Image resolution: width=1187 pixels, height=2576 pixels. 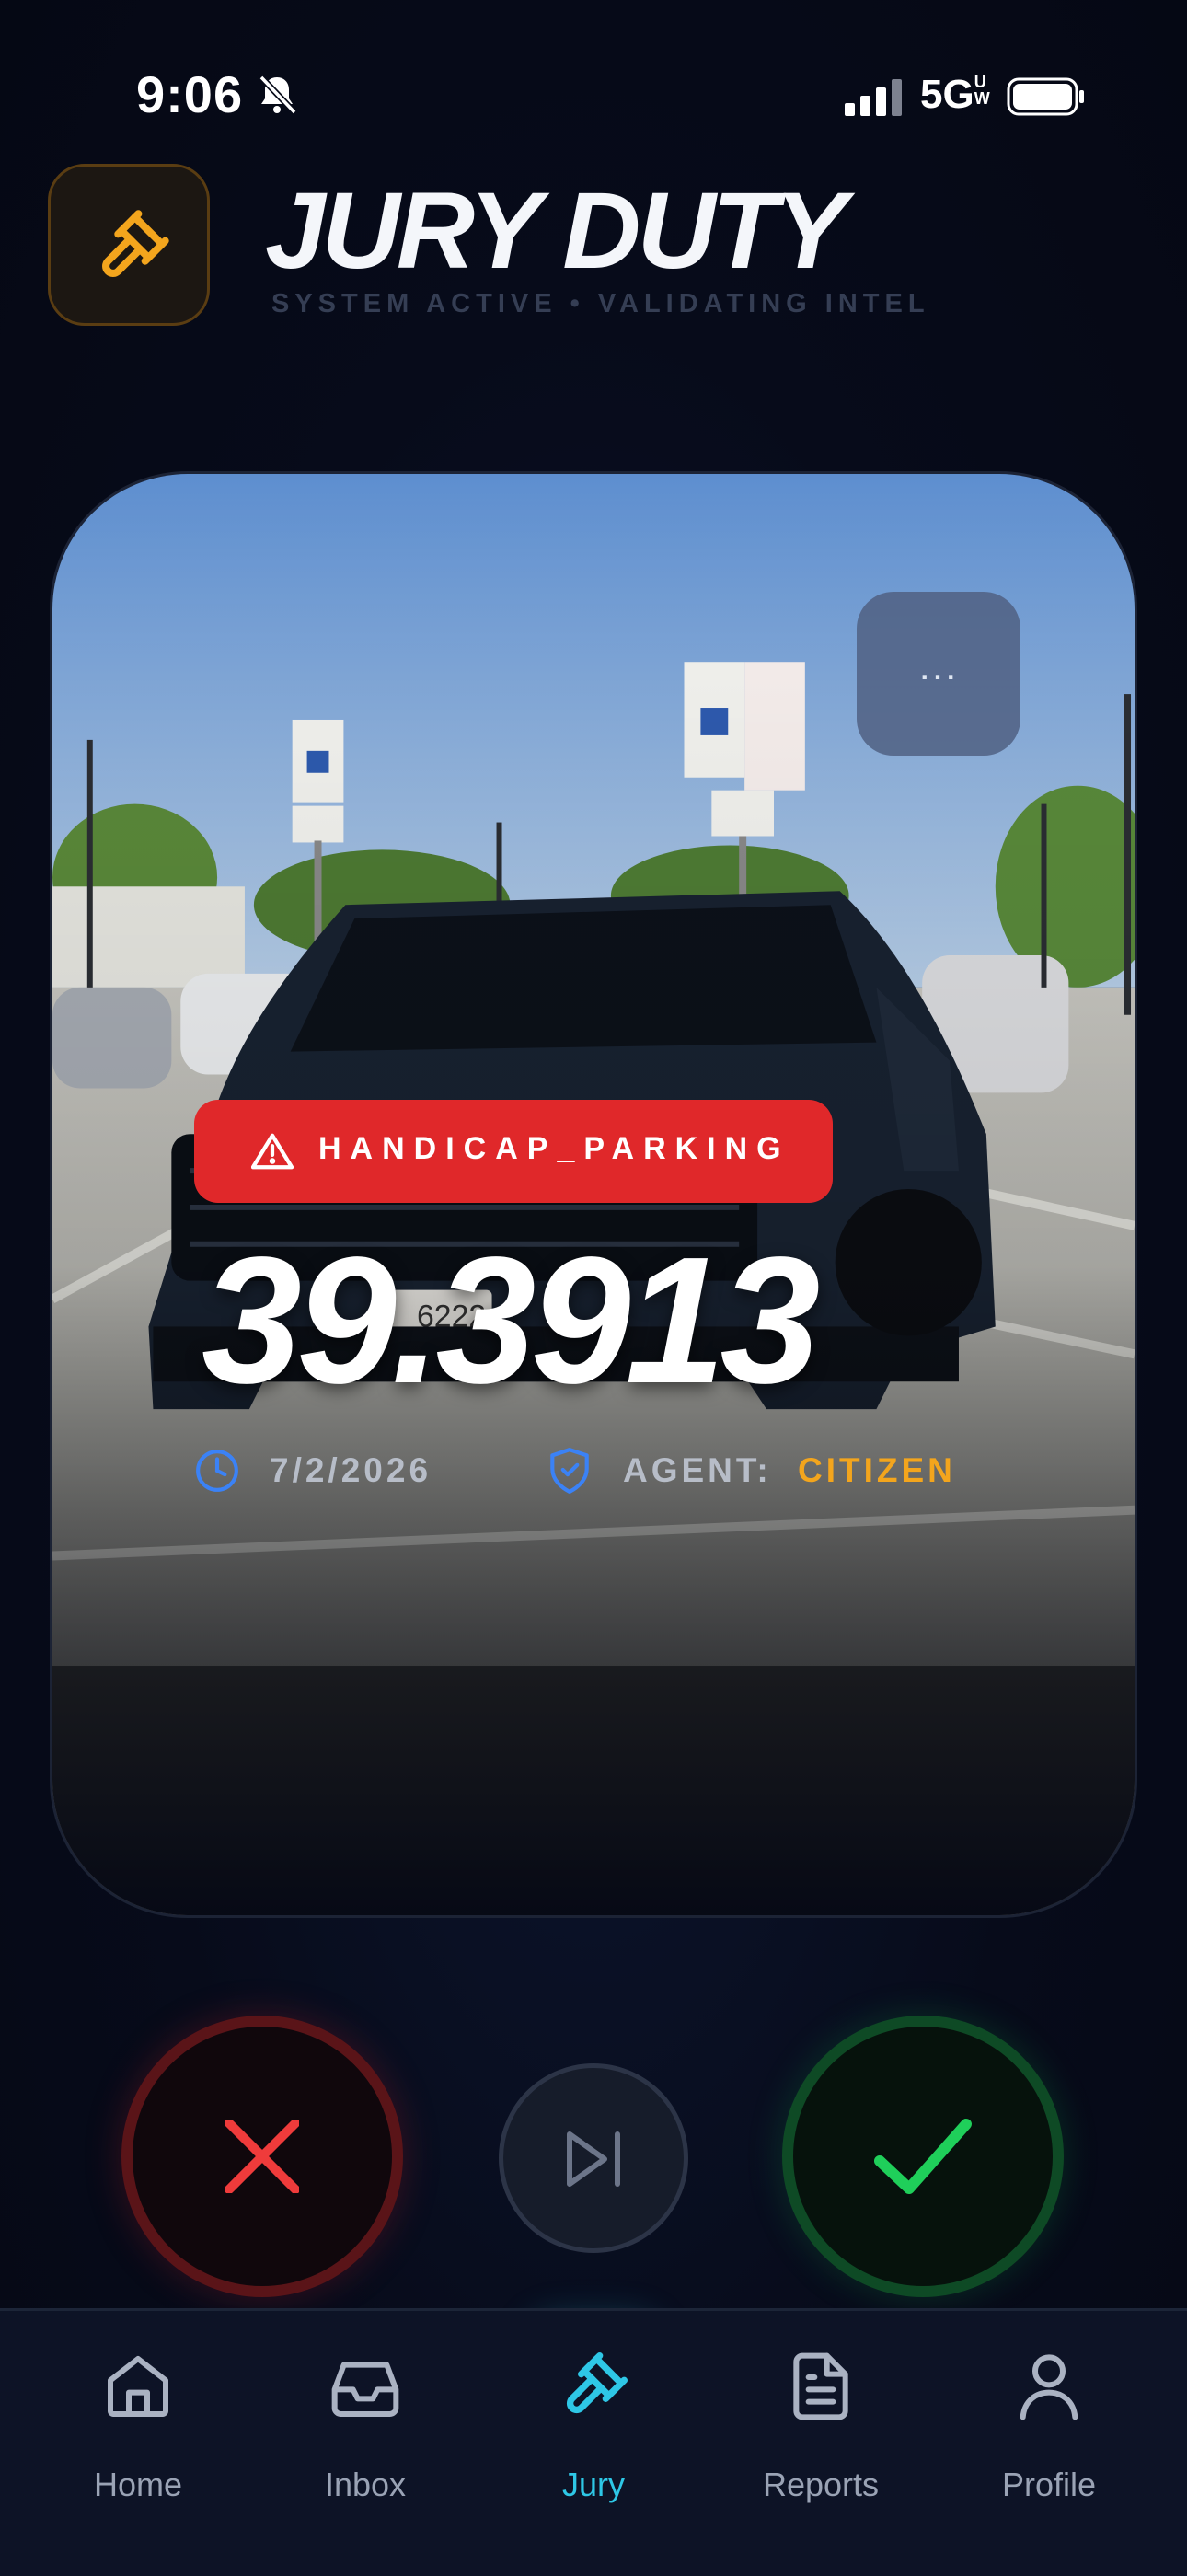 I want to click on skip-button, so click(x=593, y=2158).